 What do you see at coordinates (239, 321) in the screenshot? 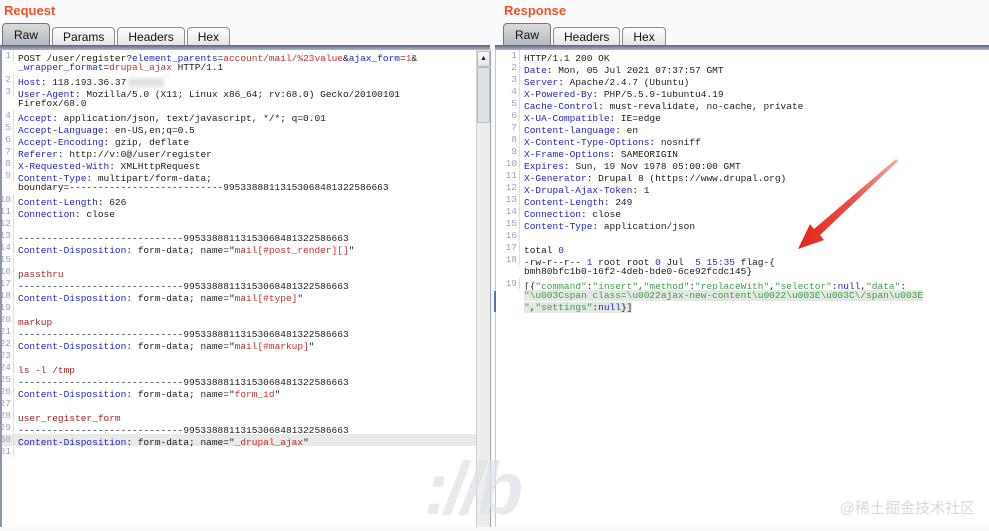
I see `code-line: 20markup` at bounding box center [239, 321].